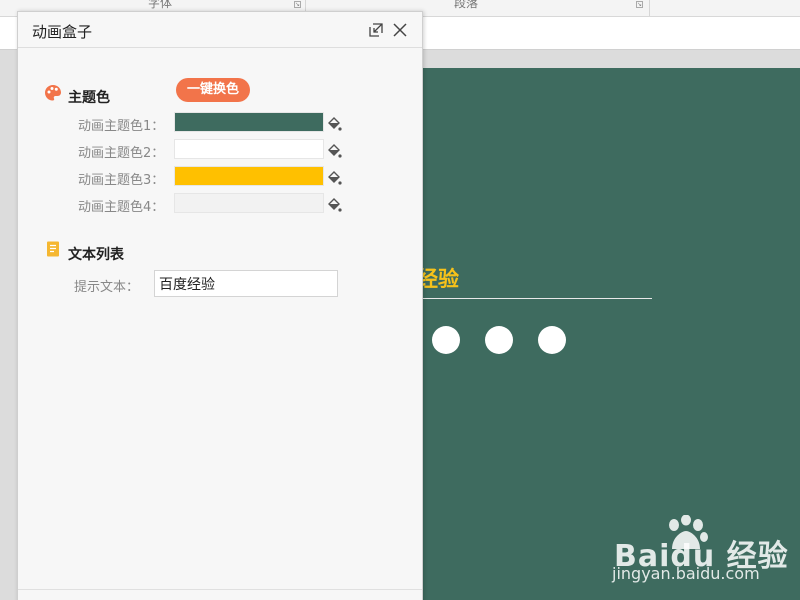  What do you see at coordinates (220, 30) in the screenshot?
I see `panel-header: 动画盒子` at bounding box center [220, 30].